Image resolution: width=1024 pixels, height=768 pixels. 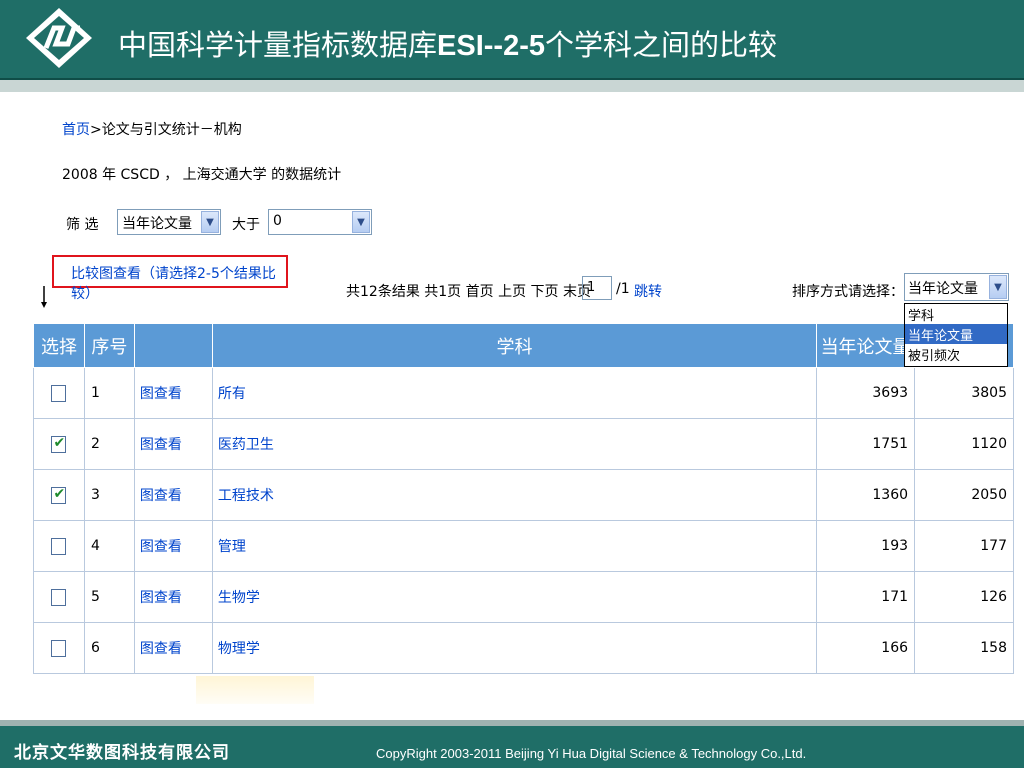 I want to click on papers-value: 171, so click(x=866, y=597).